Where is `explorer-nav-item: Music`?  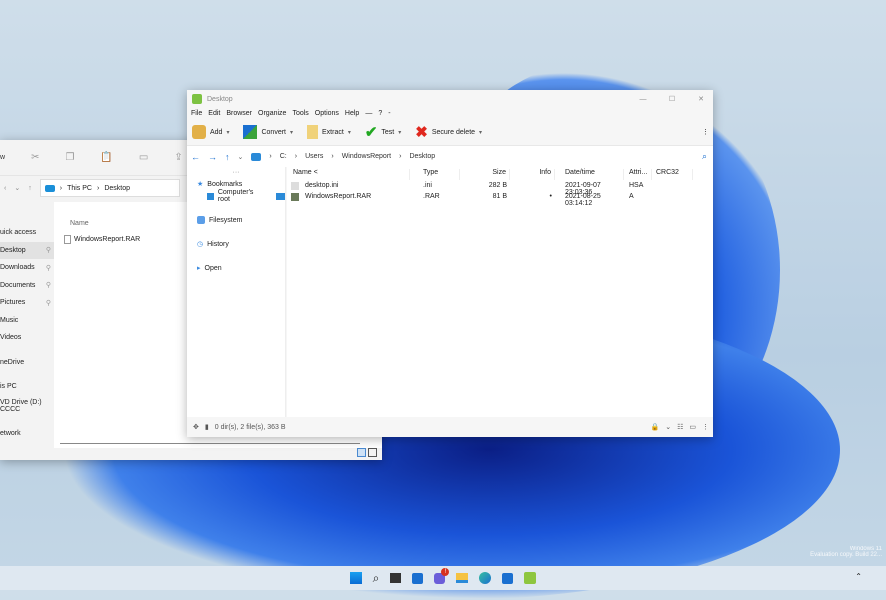
explorer-nav-item: Music is located at coordinates (27, 321).